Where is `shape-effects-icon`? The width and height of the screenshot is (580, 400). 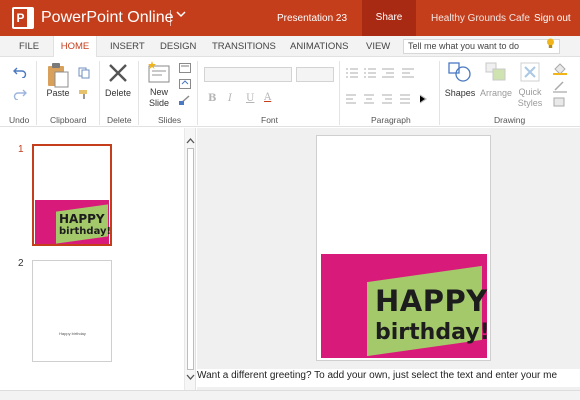 shape-effects-icon is located at coordinates (560, 102).